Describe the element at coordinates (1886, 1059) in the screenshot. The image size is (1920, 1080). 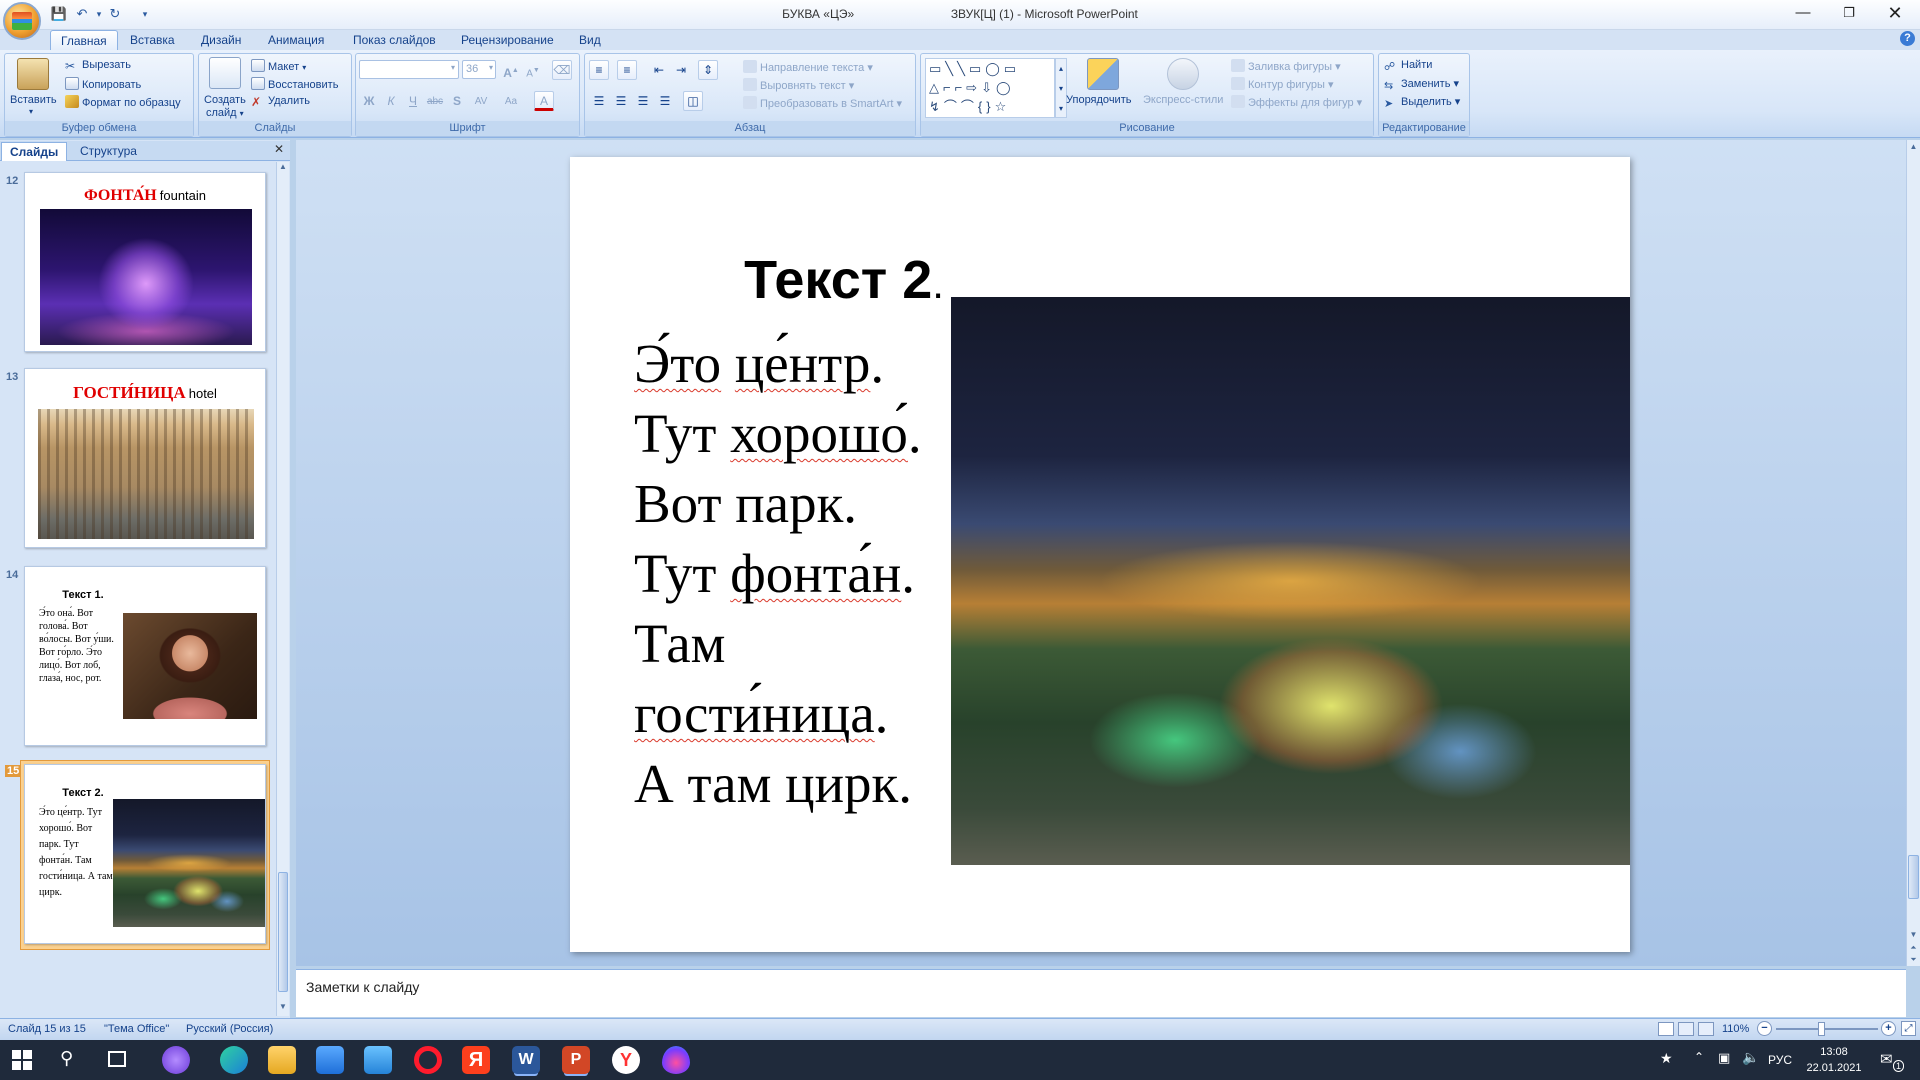
I see `notifications-icon: ✉` at that location.